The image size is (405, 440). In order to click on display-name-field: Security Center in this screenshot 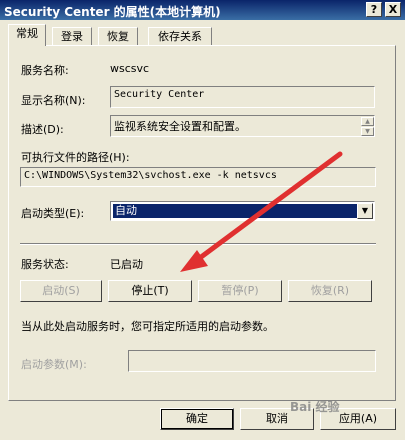, I will do `click(242, 97)`.